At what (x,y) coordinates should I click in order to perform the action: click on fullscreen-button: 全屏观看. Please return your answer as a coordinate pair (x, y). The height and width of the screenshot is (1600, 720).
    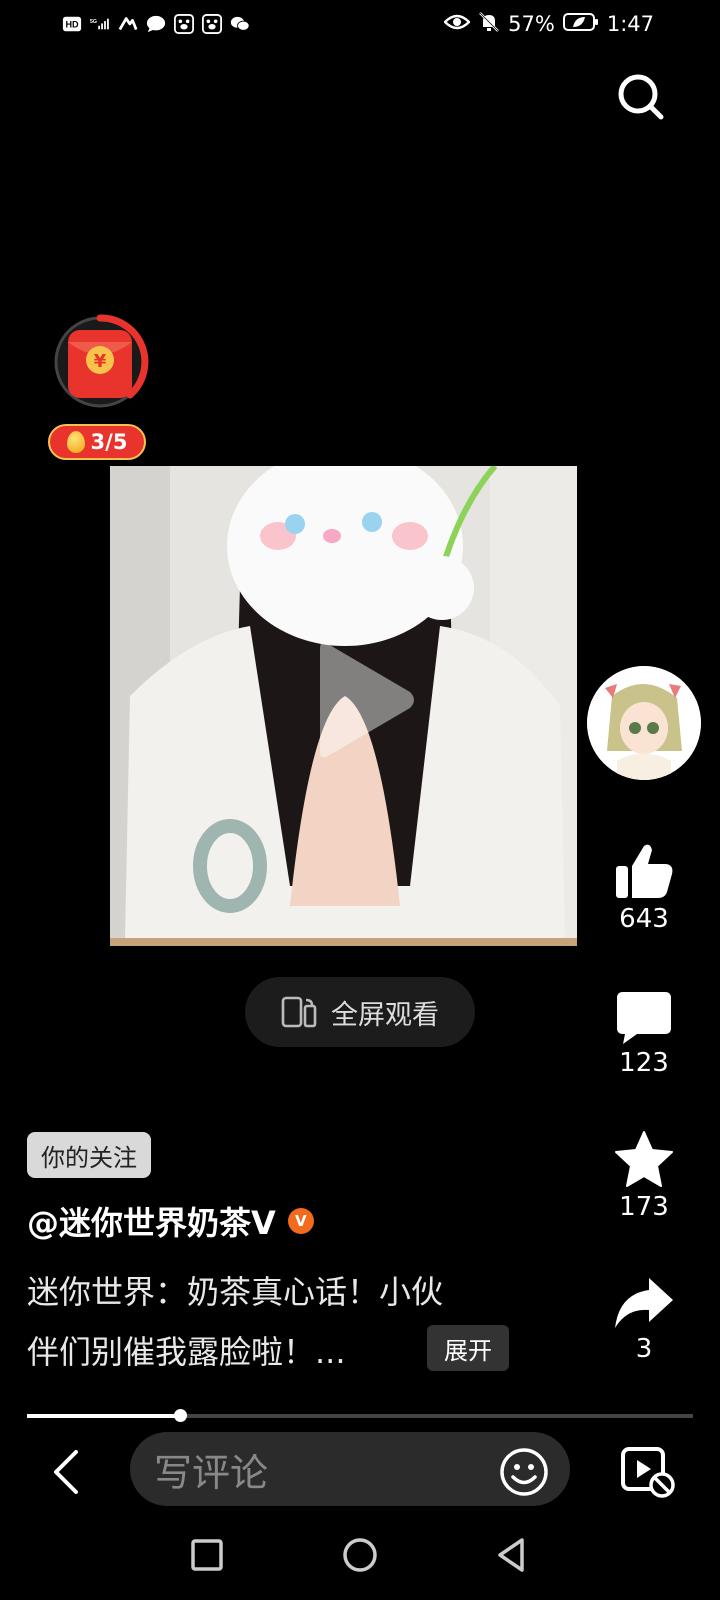
    Looking at the image, I should click on (360, 1012).